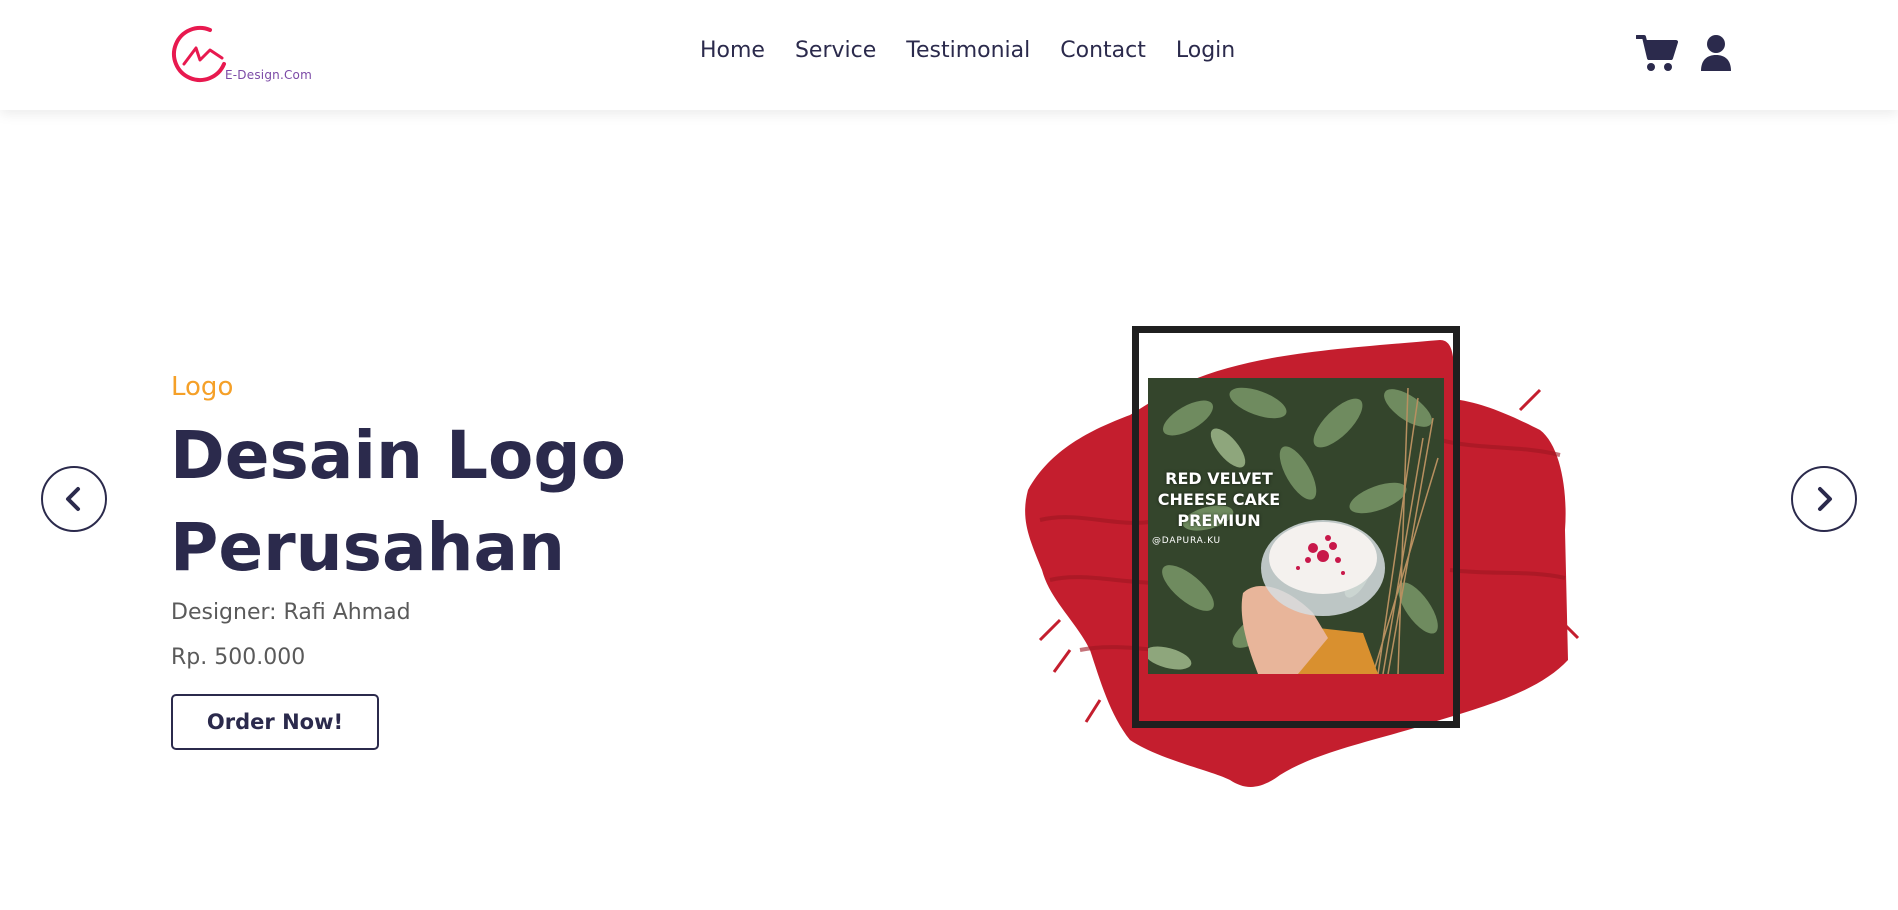  I want to click on chevron-right-icon, so click(1825, 499).